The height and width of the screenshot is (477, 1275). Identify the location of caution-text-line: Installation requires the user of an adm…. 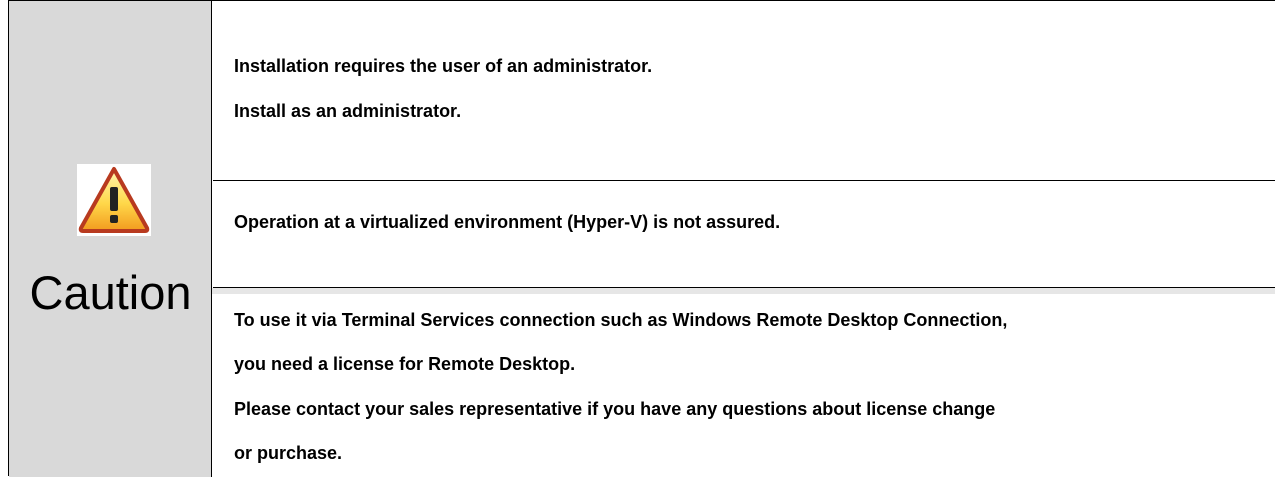
(443, 66).